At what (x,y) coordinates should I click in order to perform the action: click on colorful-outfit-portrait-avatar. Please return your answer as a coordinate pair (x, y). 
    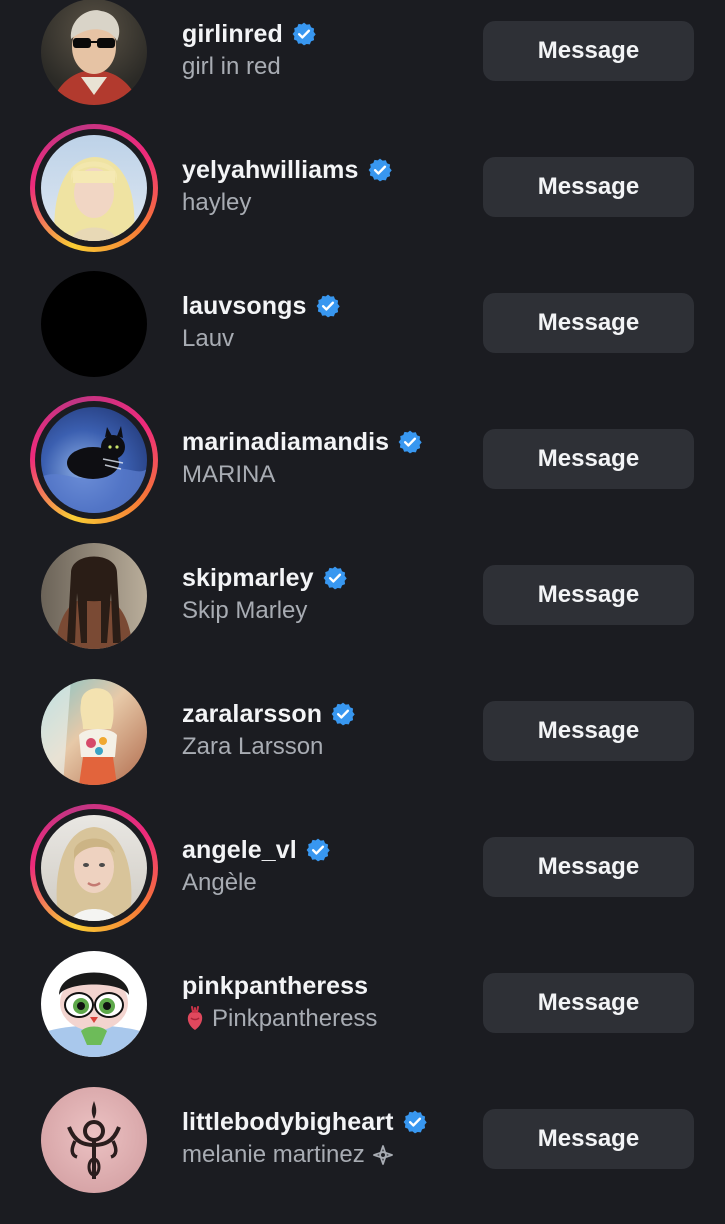
    Looking at the image, I should click on (94, 732).